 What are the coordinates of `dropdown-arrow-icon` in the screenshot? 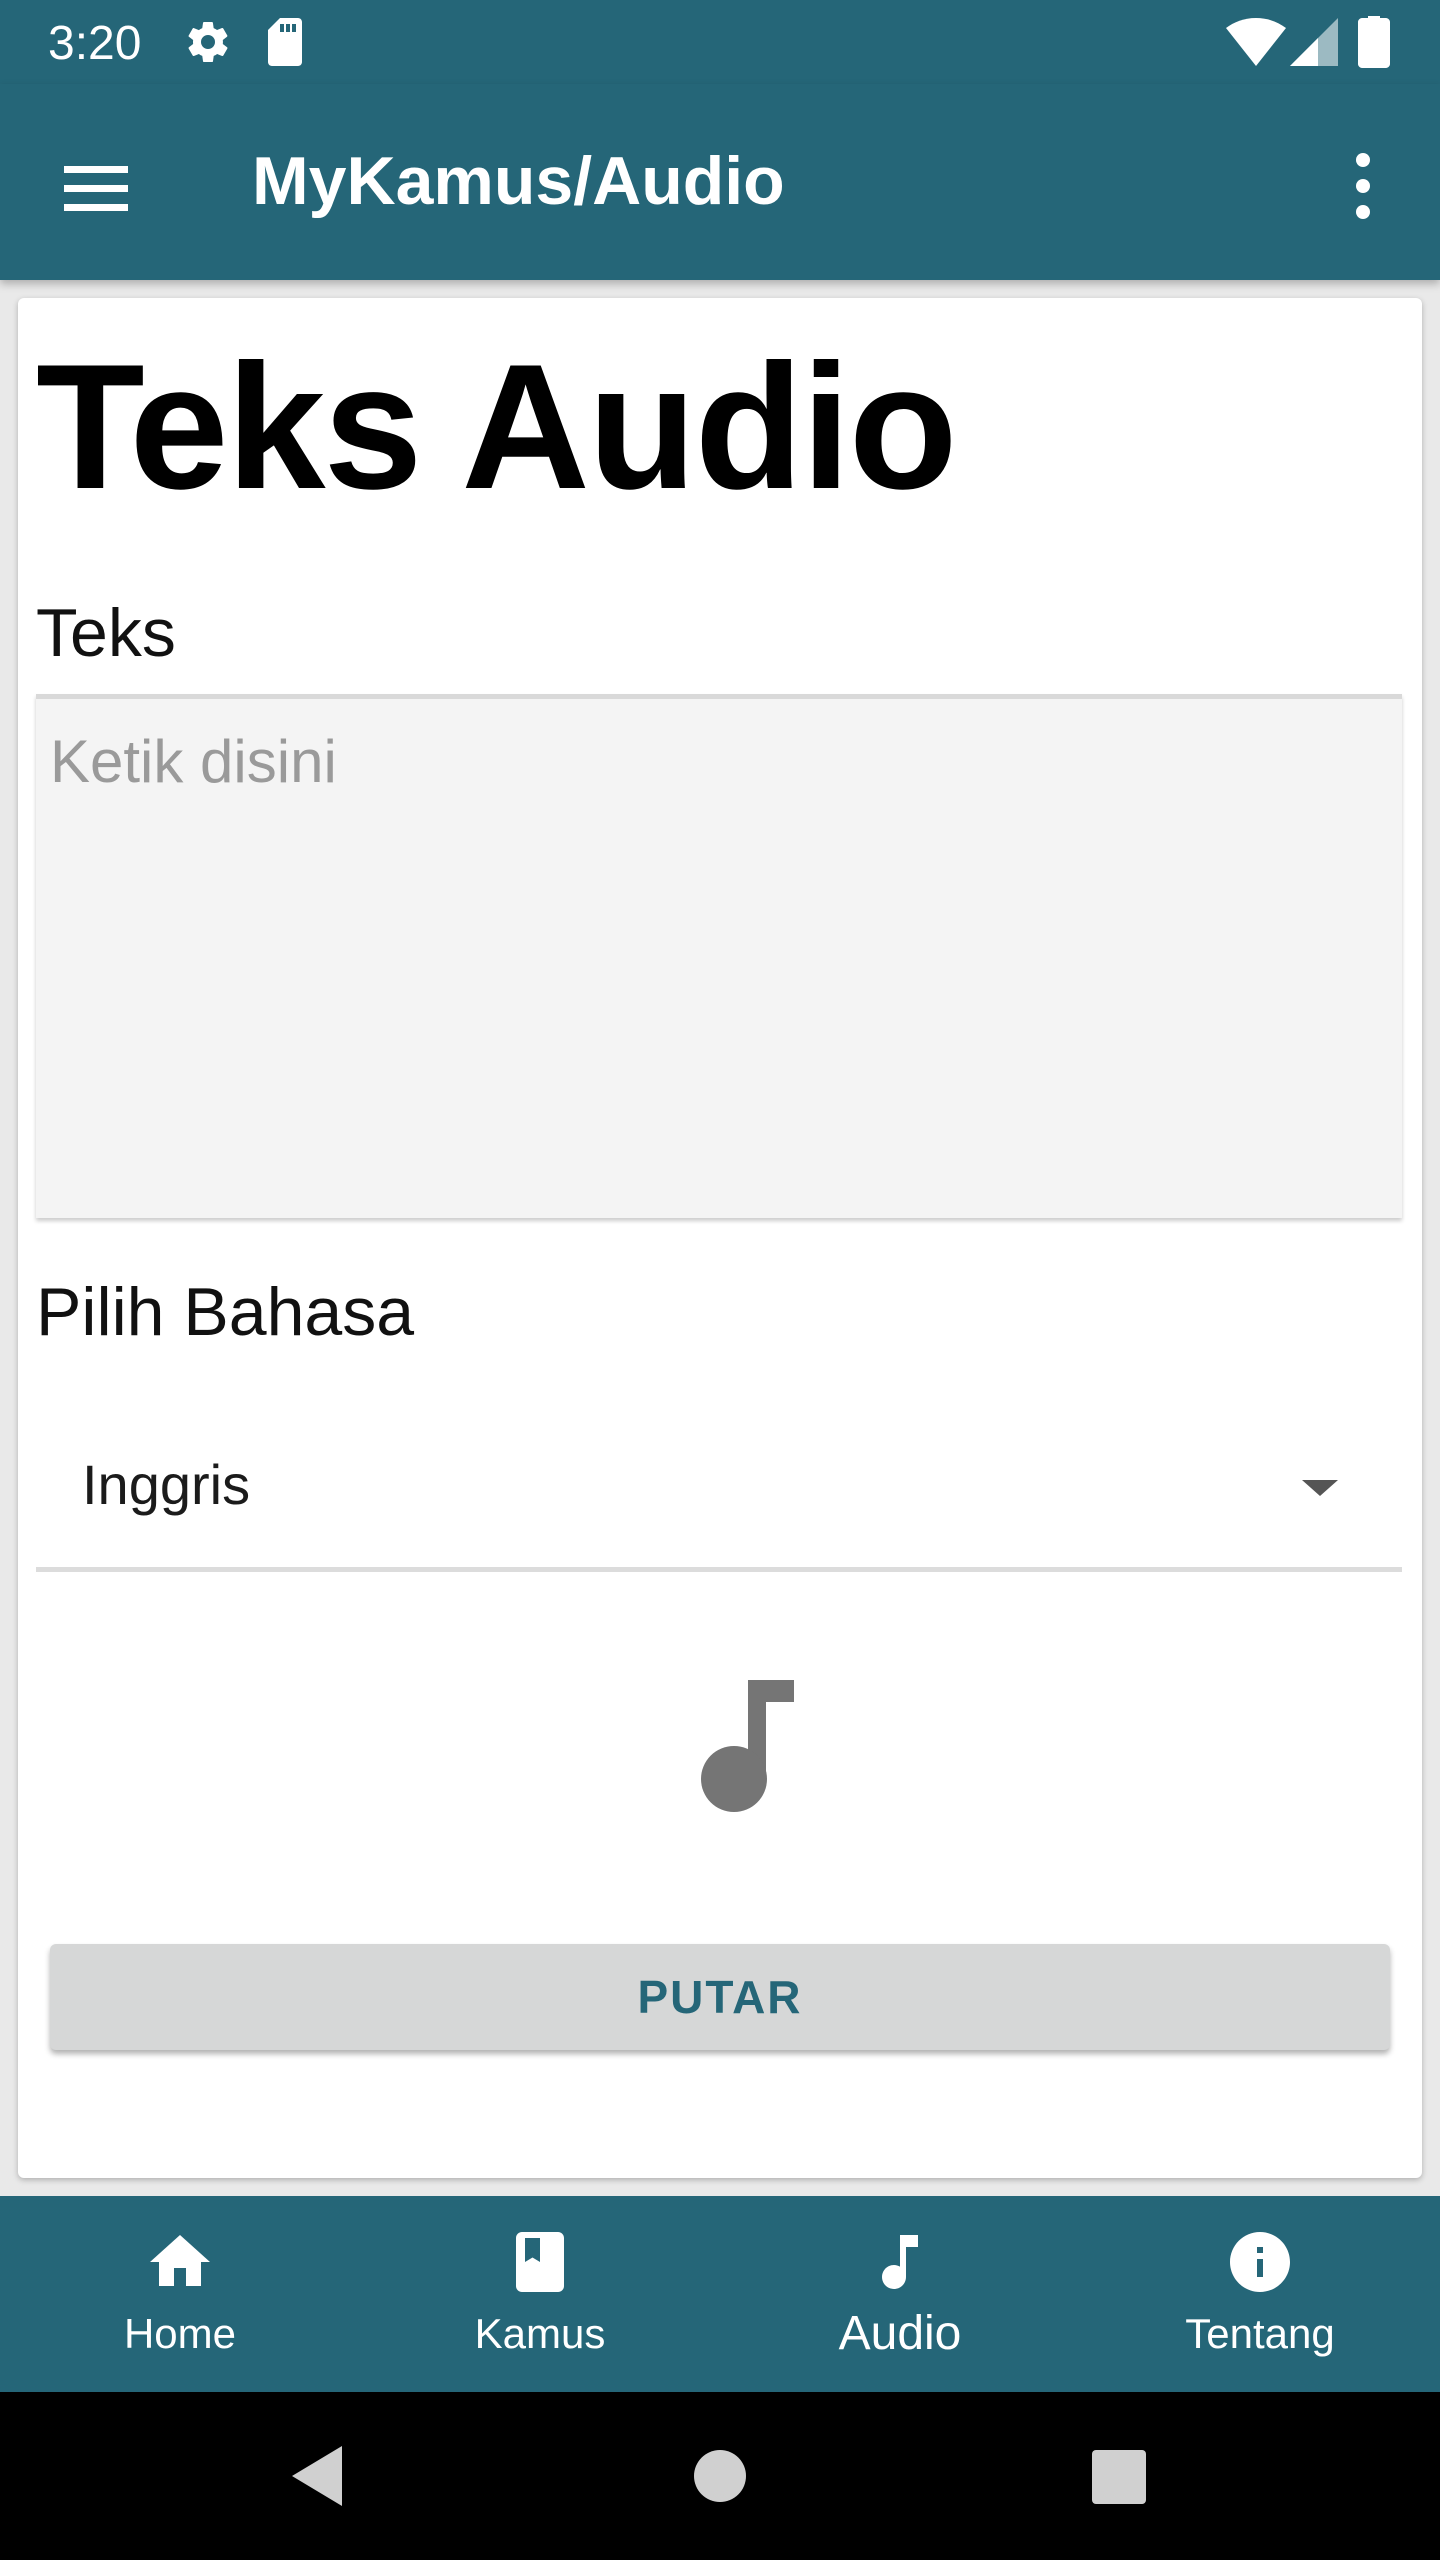 It's located at (1320, 1488).